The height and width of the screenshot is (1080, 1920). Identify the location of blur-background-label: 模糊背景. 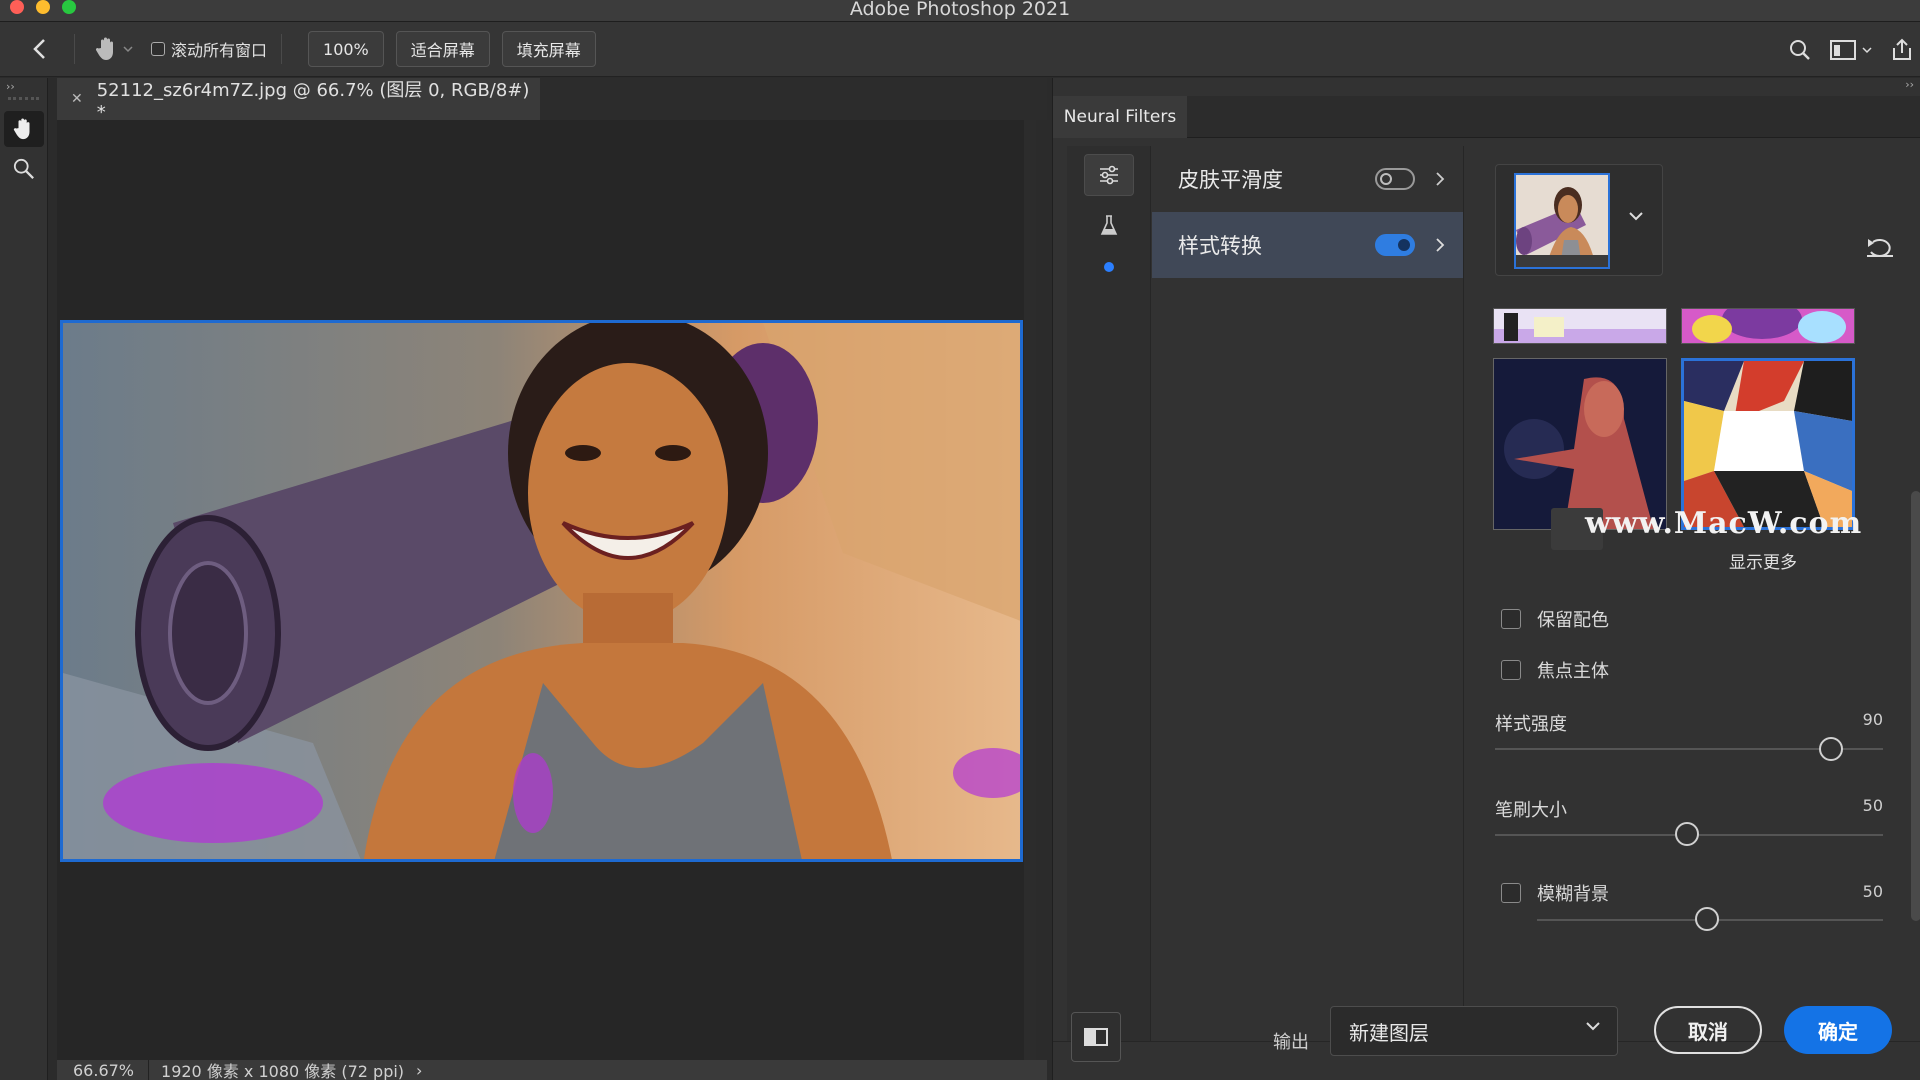
(1573, 894).